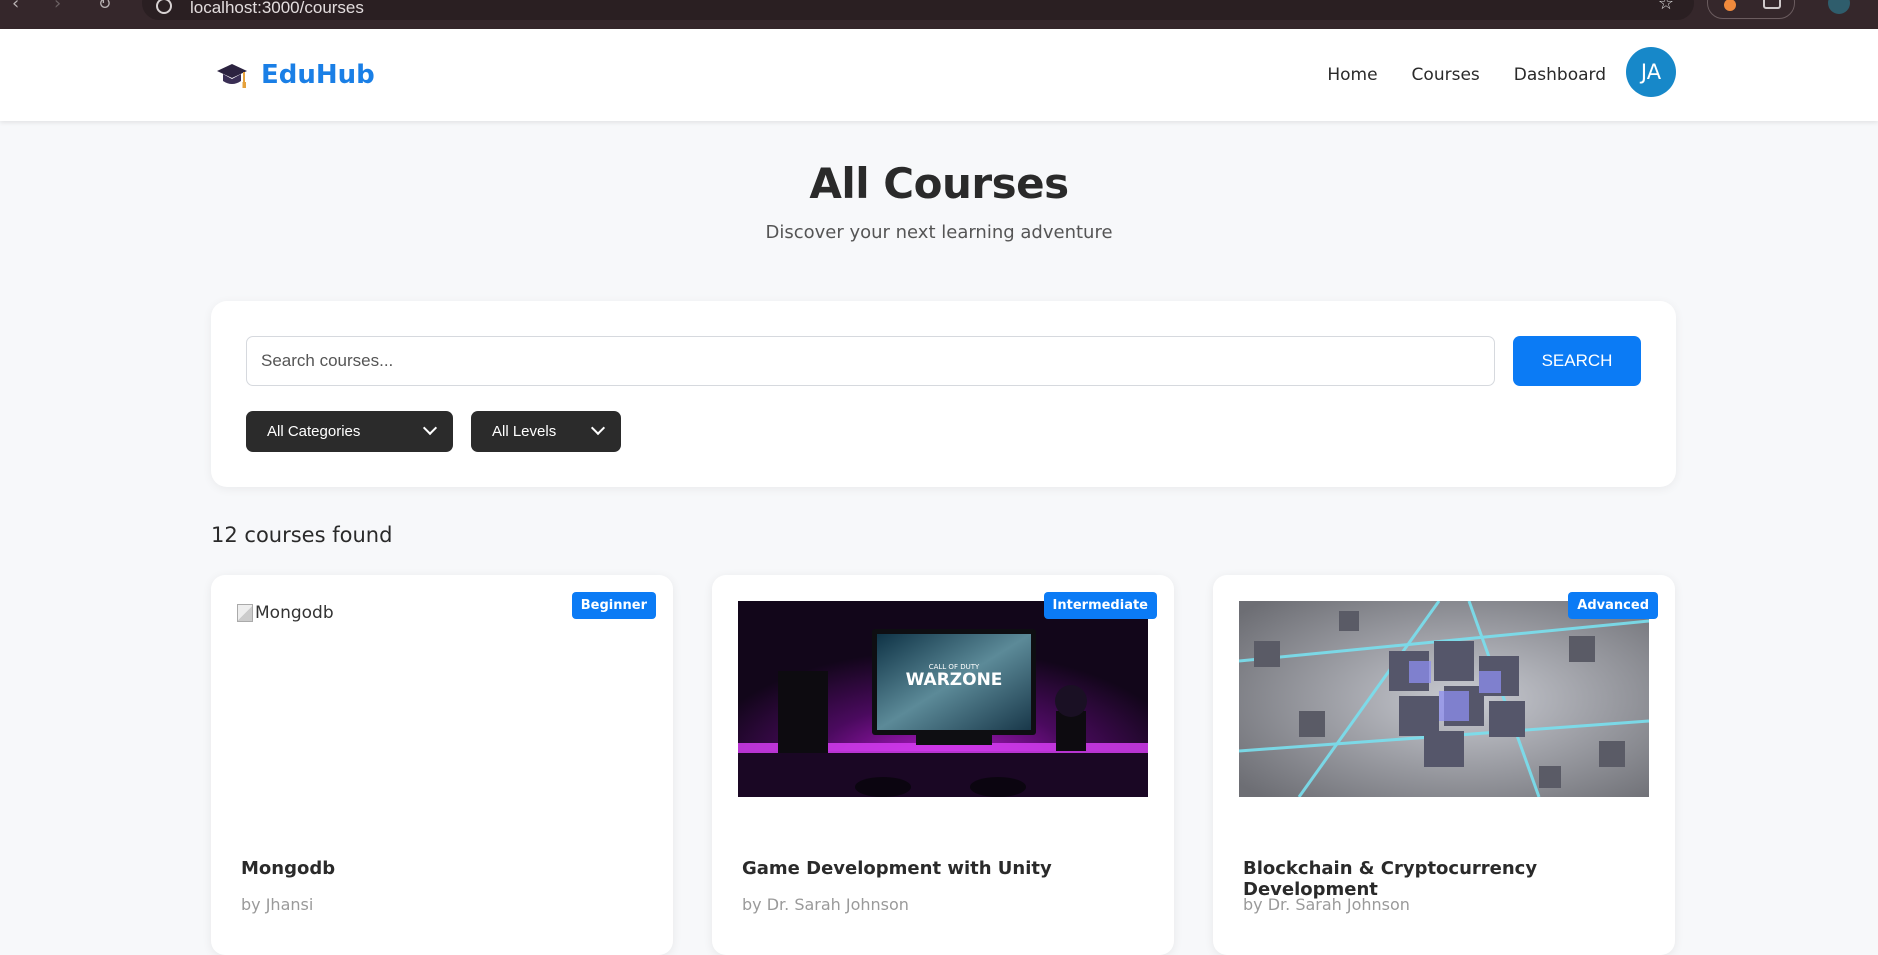 The width and height of the screenshot is (1878, 955). I want to click on page-title: All Courses, so click(939, 183).